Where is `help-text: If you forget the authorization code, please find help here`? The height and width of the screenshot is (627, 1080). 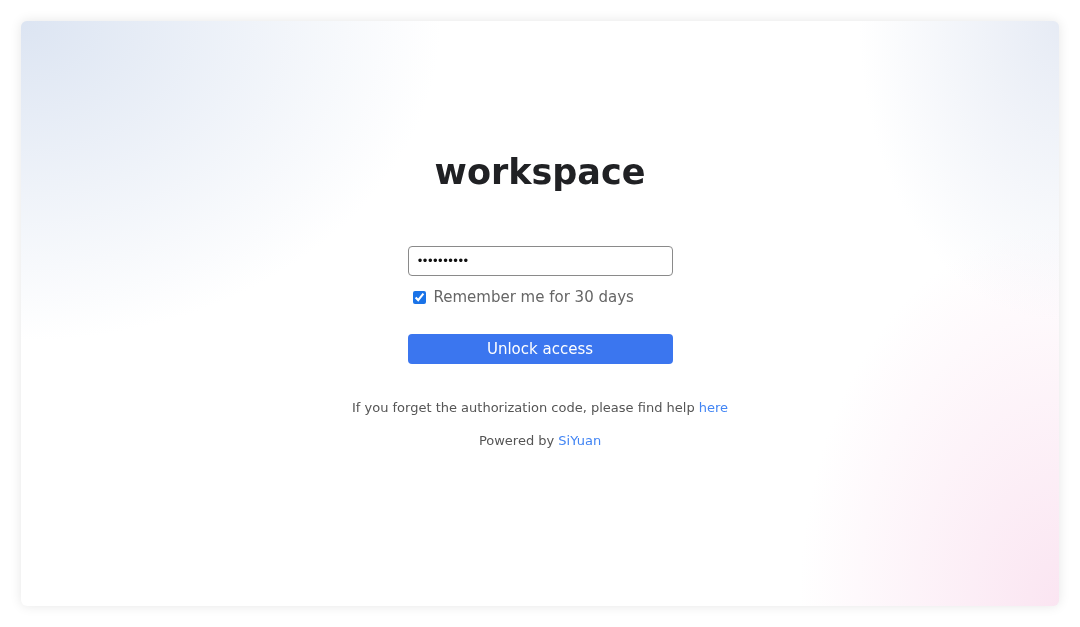
help-text: If you forget the authorization code, please find help here is located at coordinates (540, 408).